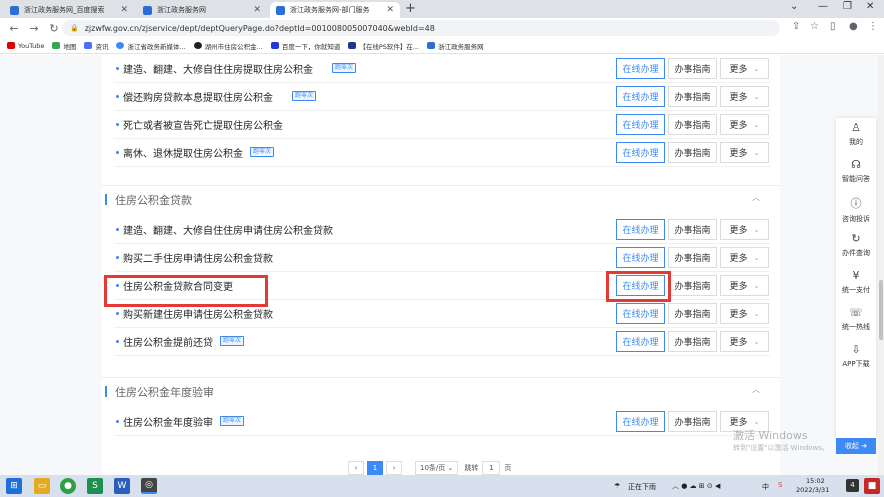  Describe the element at coordinates (847, 6) in the screenshot. I see `restore-button: ❐` at that location.